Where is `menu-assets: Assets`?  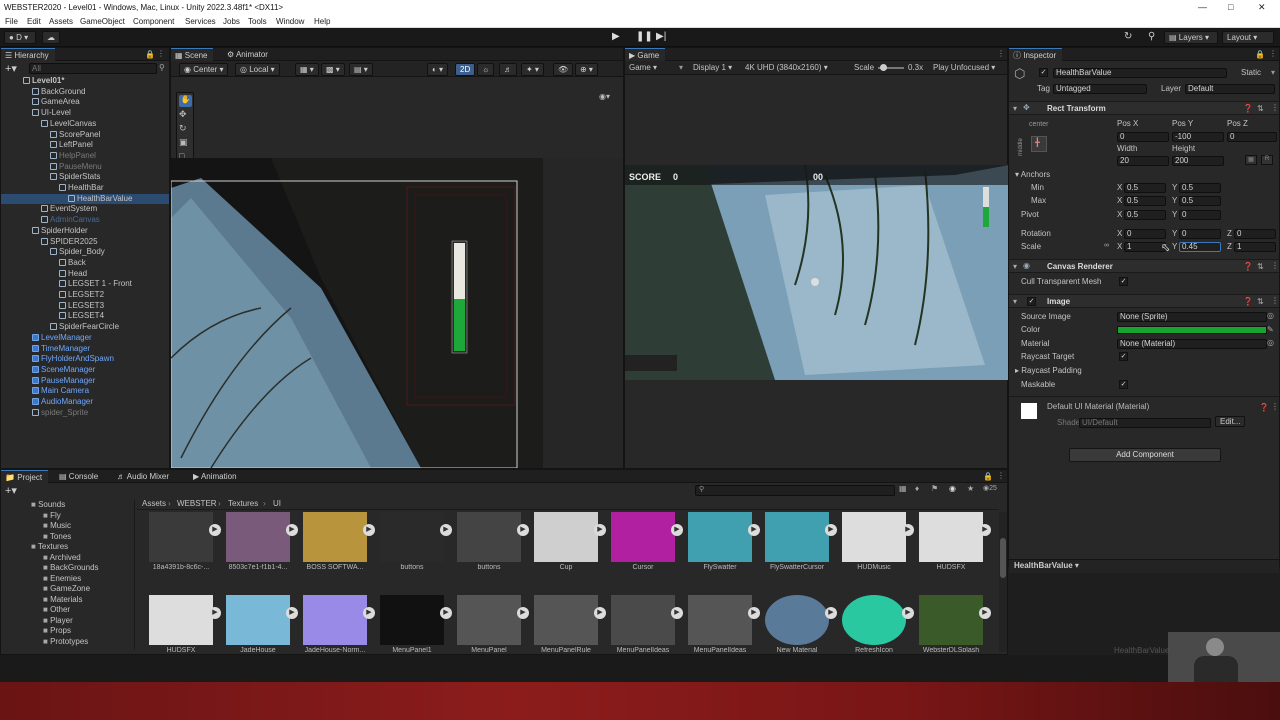
menu-assets: Assets is located at coordinates (61, 21).